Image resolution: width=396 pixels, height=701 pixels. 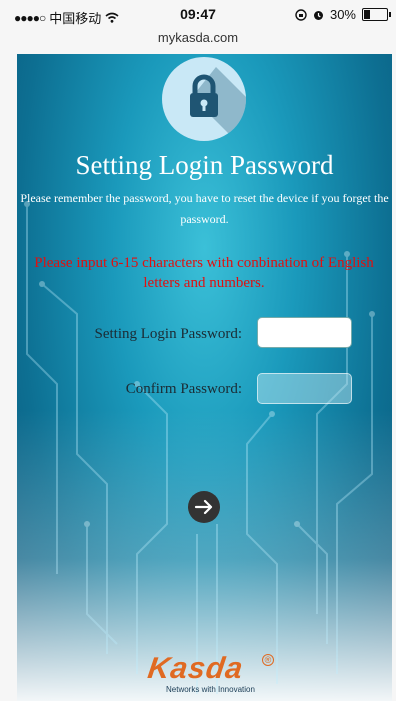 I want to click on url-bar: mykasda.com, so click(x=198, y=37).